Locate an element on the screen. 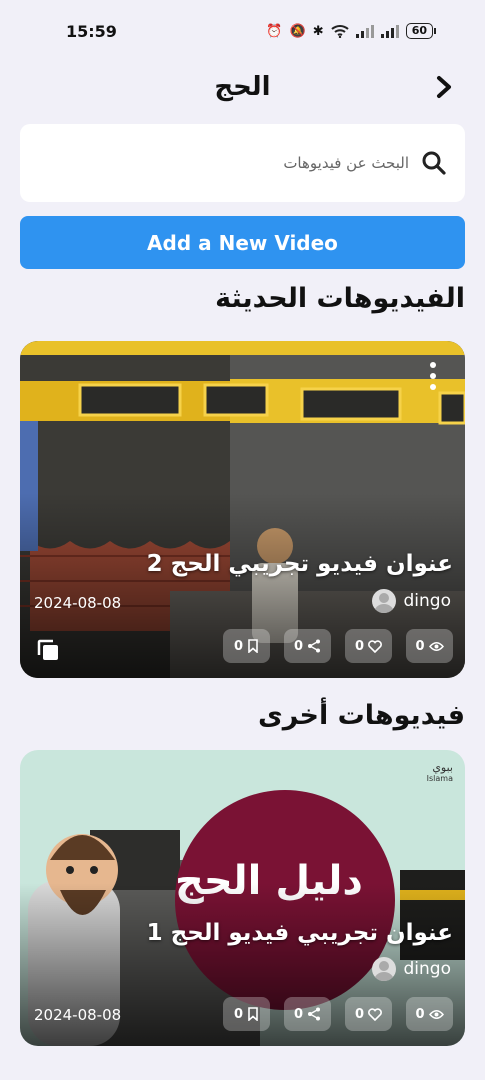  alarm-icon: ⏰ is located at coordinates (274, 31).